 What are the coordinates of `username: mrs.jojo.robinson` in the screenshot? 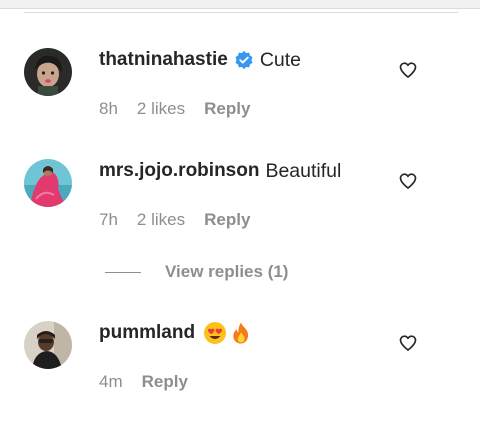 It's located at (179, 171).